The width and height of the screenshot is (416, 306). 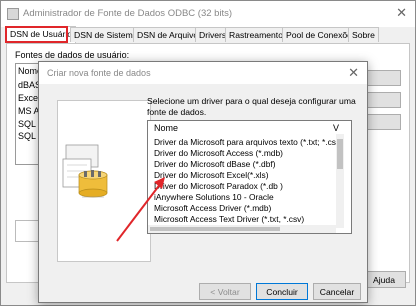 What do you see at coordinates (36, 34) in the screenshot?
I see `tab-highlight-box` at bounding box center [36, 34].